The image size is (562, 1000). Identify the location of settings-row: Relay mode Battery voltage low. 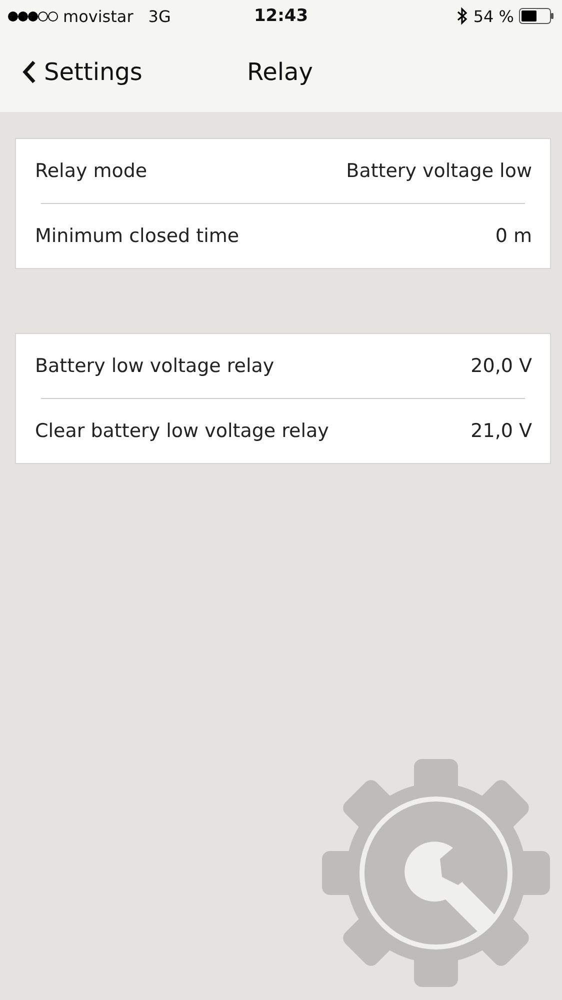
(283, 171).